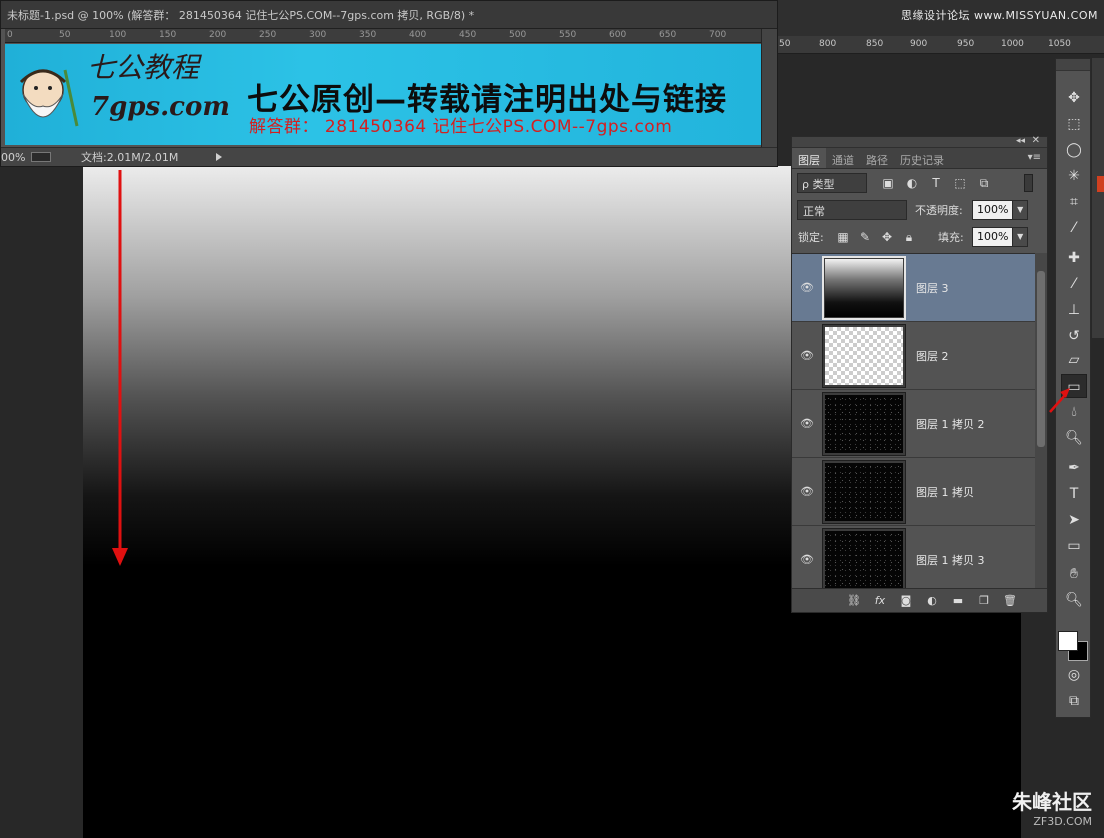  Describe the element at coordinates (1034, 157) in the screenshot. I see `panel-menu-icon: ▾≡` at that location.